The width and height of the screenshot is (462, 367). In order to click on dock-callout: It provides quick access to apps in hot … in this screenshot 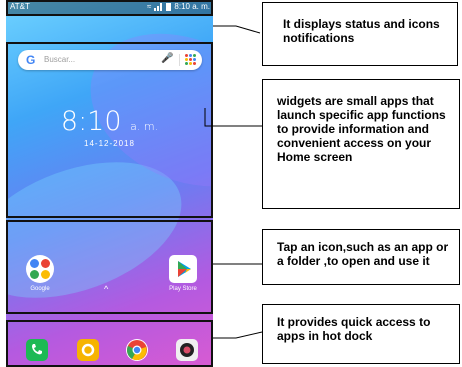, I will do `click(361, 334)`.